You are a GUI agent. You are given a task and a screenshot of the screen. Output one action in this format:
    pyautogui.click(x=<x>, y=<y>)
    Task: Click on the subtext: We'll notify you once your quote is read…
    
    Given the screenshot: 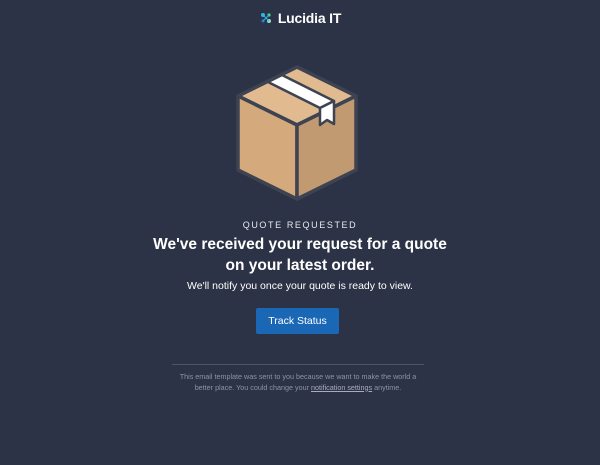 What is the action you would take?
    pyautogui.click(x=300, y=286)
    